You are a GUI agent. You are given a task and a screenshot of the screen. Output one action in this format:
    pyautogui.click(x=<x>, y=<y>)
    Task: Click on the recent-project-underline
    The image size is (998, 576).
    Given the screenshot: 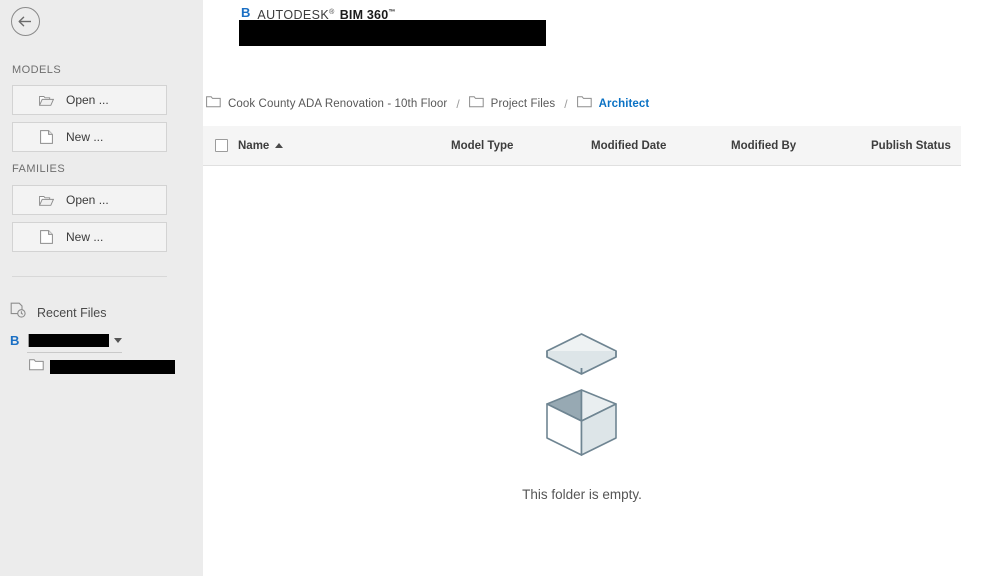 What is the action you would take?
    pyautogui.click(x=74, y=352)
    